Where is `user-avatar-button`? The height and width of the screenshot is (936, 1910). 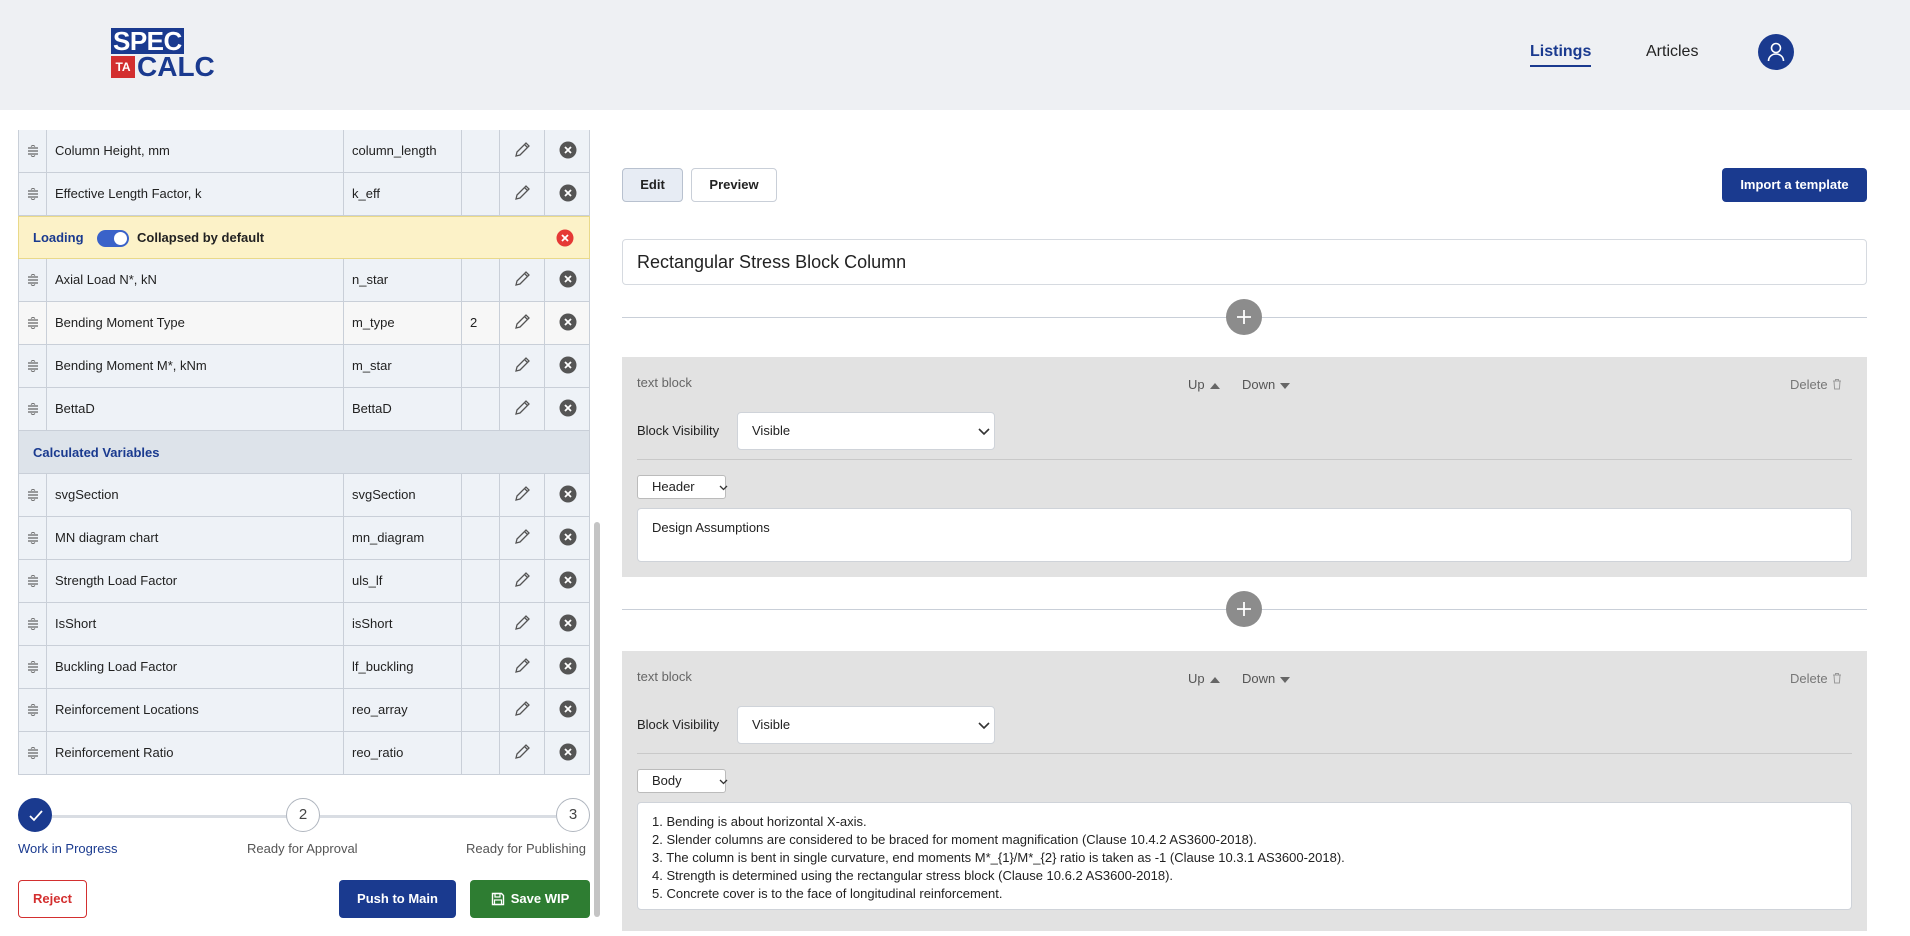
user-avatar-button is located at coordinates (1776, 52).